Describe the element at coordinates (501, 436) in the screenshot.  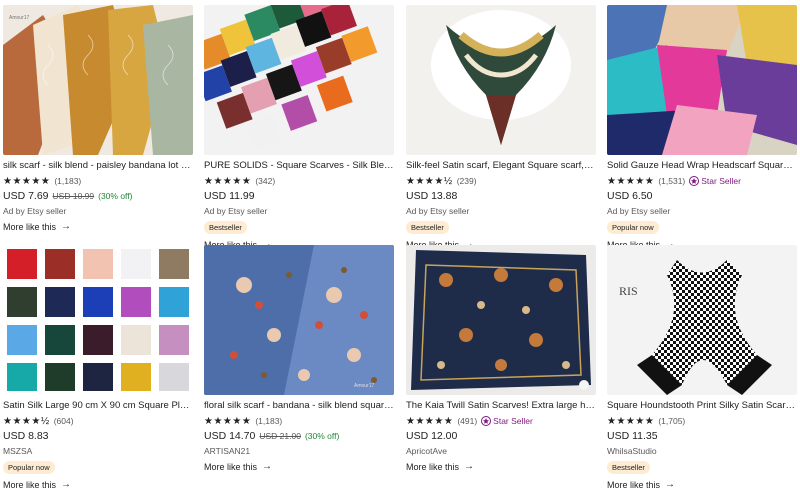
I see `price-row: USD 12.00` at that location.